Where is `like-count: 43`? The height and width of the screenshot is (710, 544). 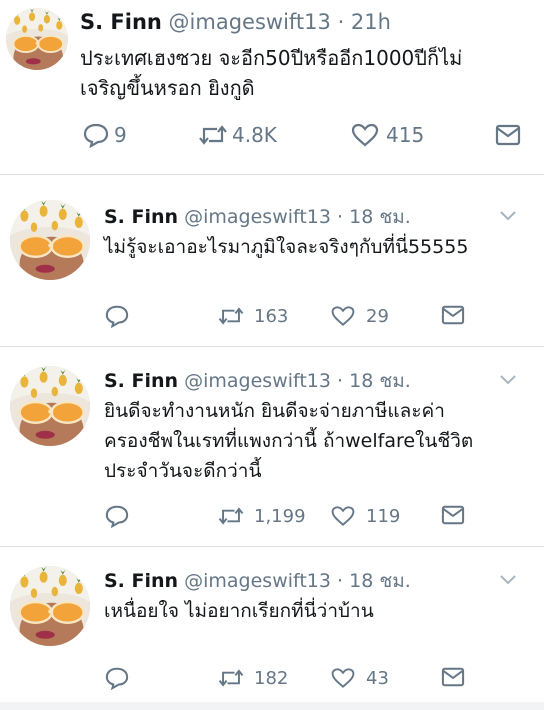
like-count: 43 is located at coordinates (377, 678).